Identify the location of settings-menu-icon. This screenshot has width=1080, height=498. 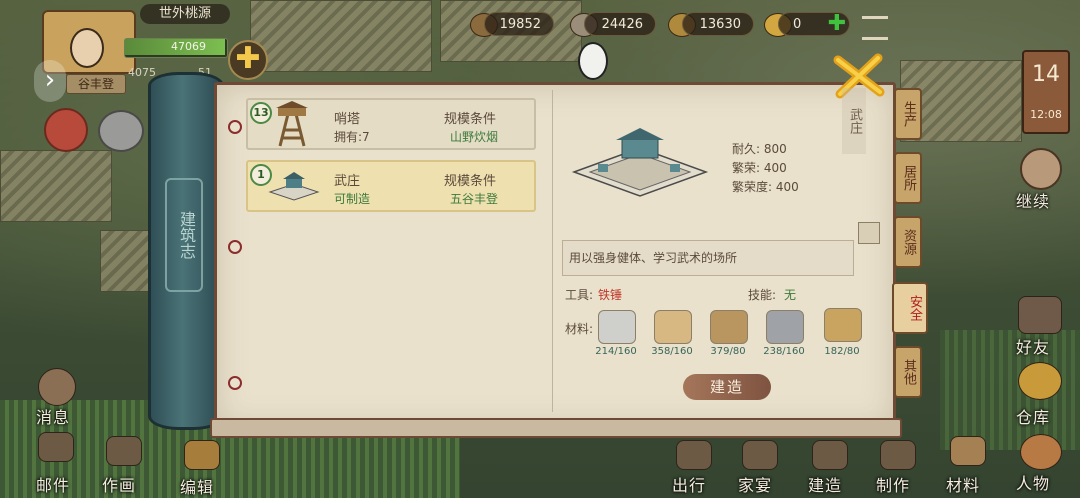
(875, 28).